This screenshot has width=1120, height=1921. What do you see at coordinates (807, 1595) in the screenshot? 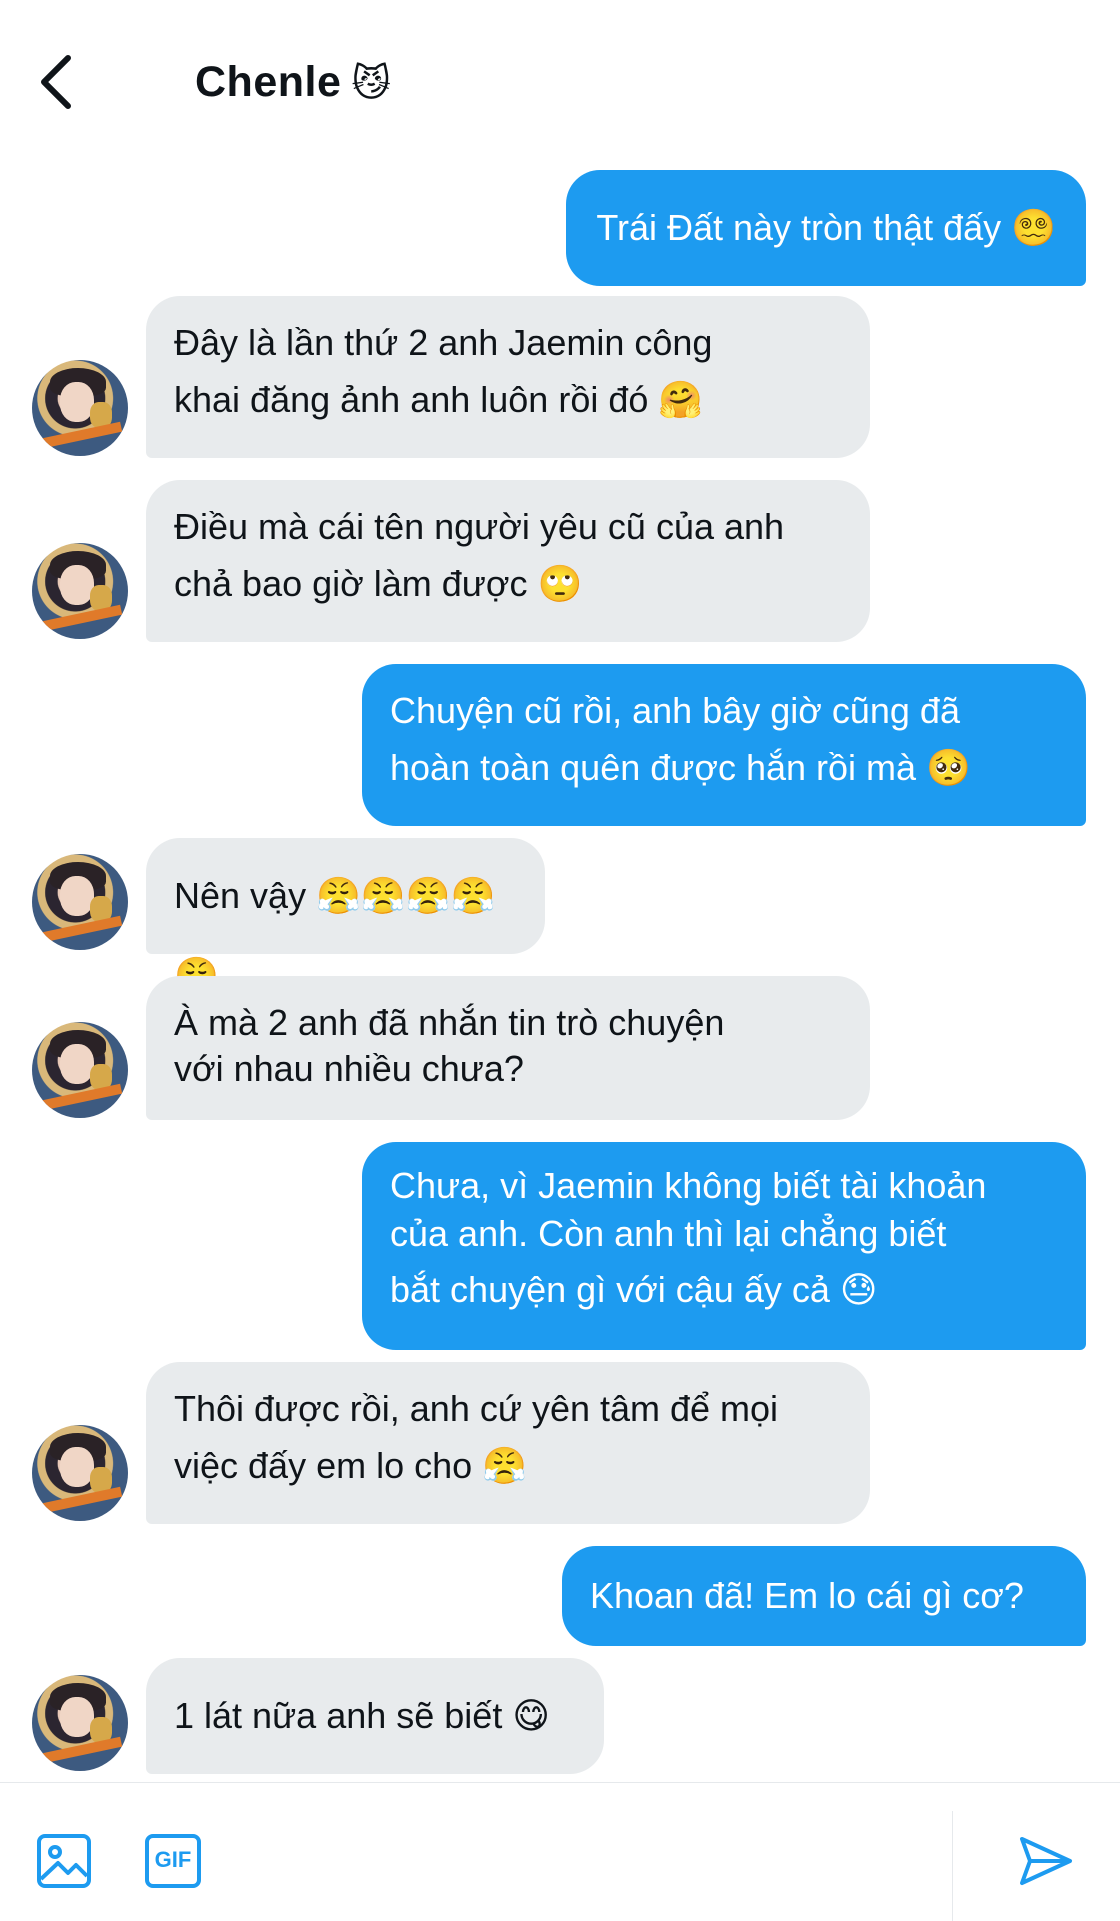
I see `message-text: Khoan đã! Em lo cái gì cơ?` at bounding box center [807, 1595].